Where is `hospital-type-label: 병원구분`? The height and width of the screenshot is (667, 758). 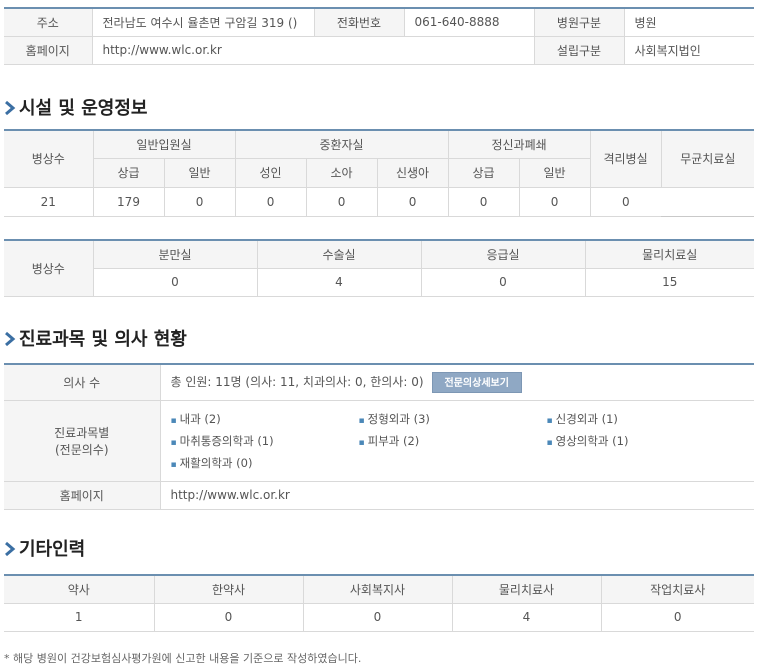 hospital-type-label: 병원구분 is located at coordinates (579, 22).